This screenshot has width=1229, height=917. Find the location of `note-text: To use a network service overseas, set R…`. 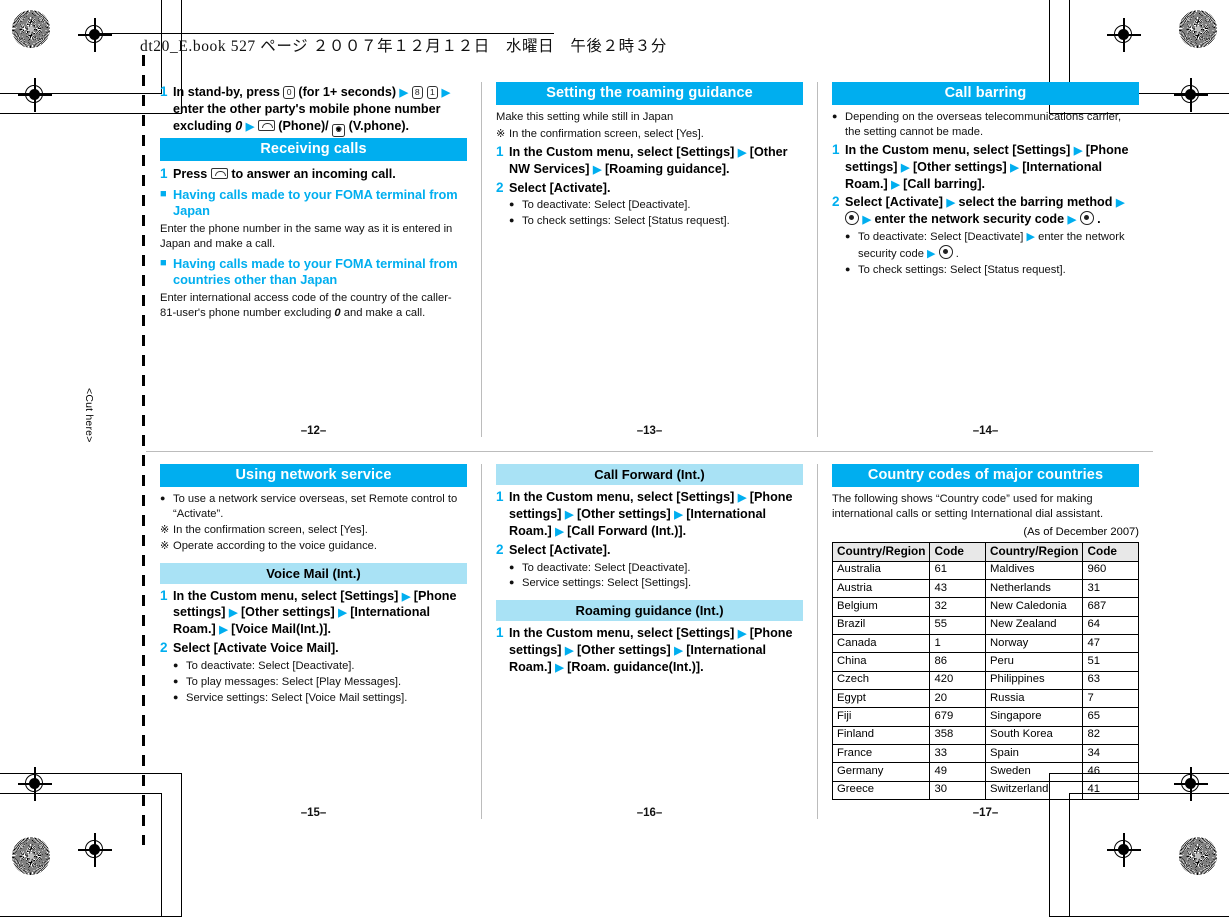

note-text: To use a network service overseas, set R… is located at coordinates (315, 506).